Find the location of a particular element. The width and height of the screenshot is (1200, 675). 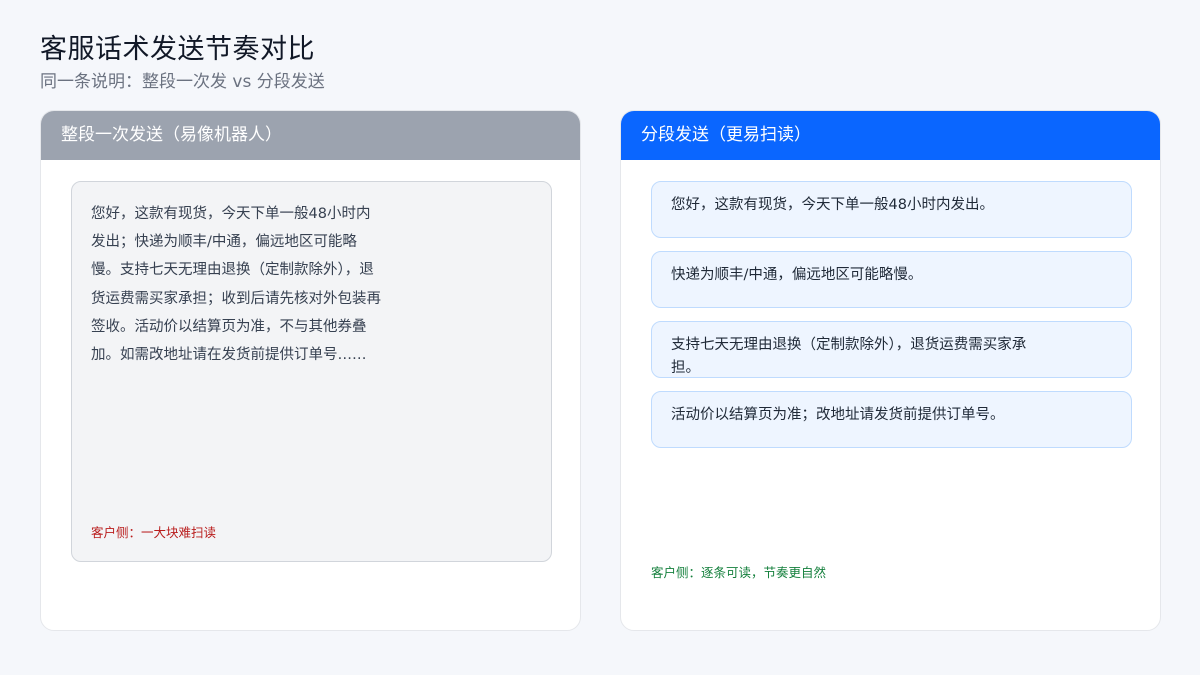

message-bubble-text: 您好，这款有现货，今天下单一般48小时内发出。 is located at coordinates (832, 205).